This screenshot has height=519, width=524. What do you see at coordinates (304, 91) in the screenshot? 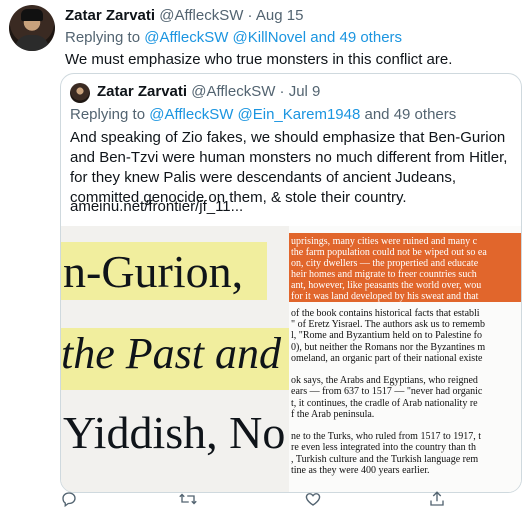
I see `quoted-date: Jul 9` at bounding box center [304, 91].